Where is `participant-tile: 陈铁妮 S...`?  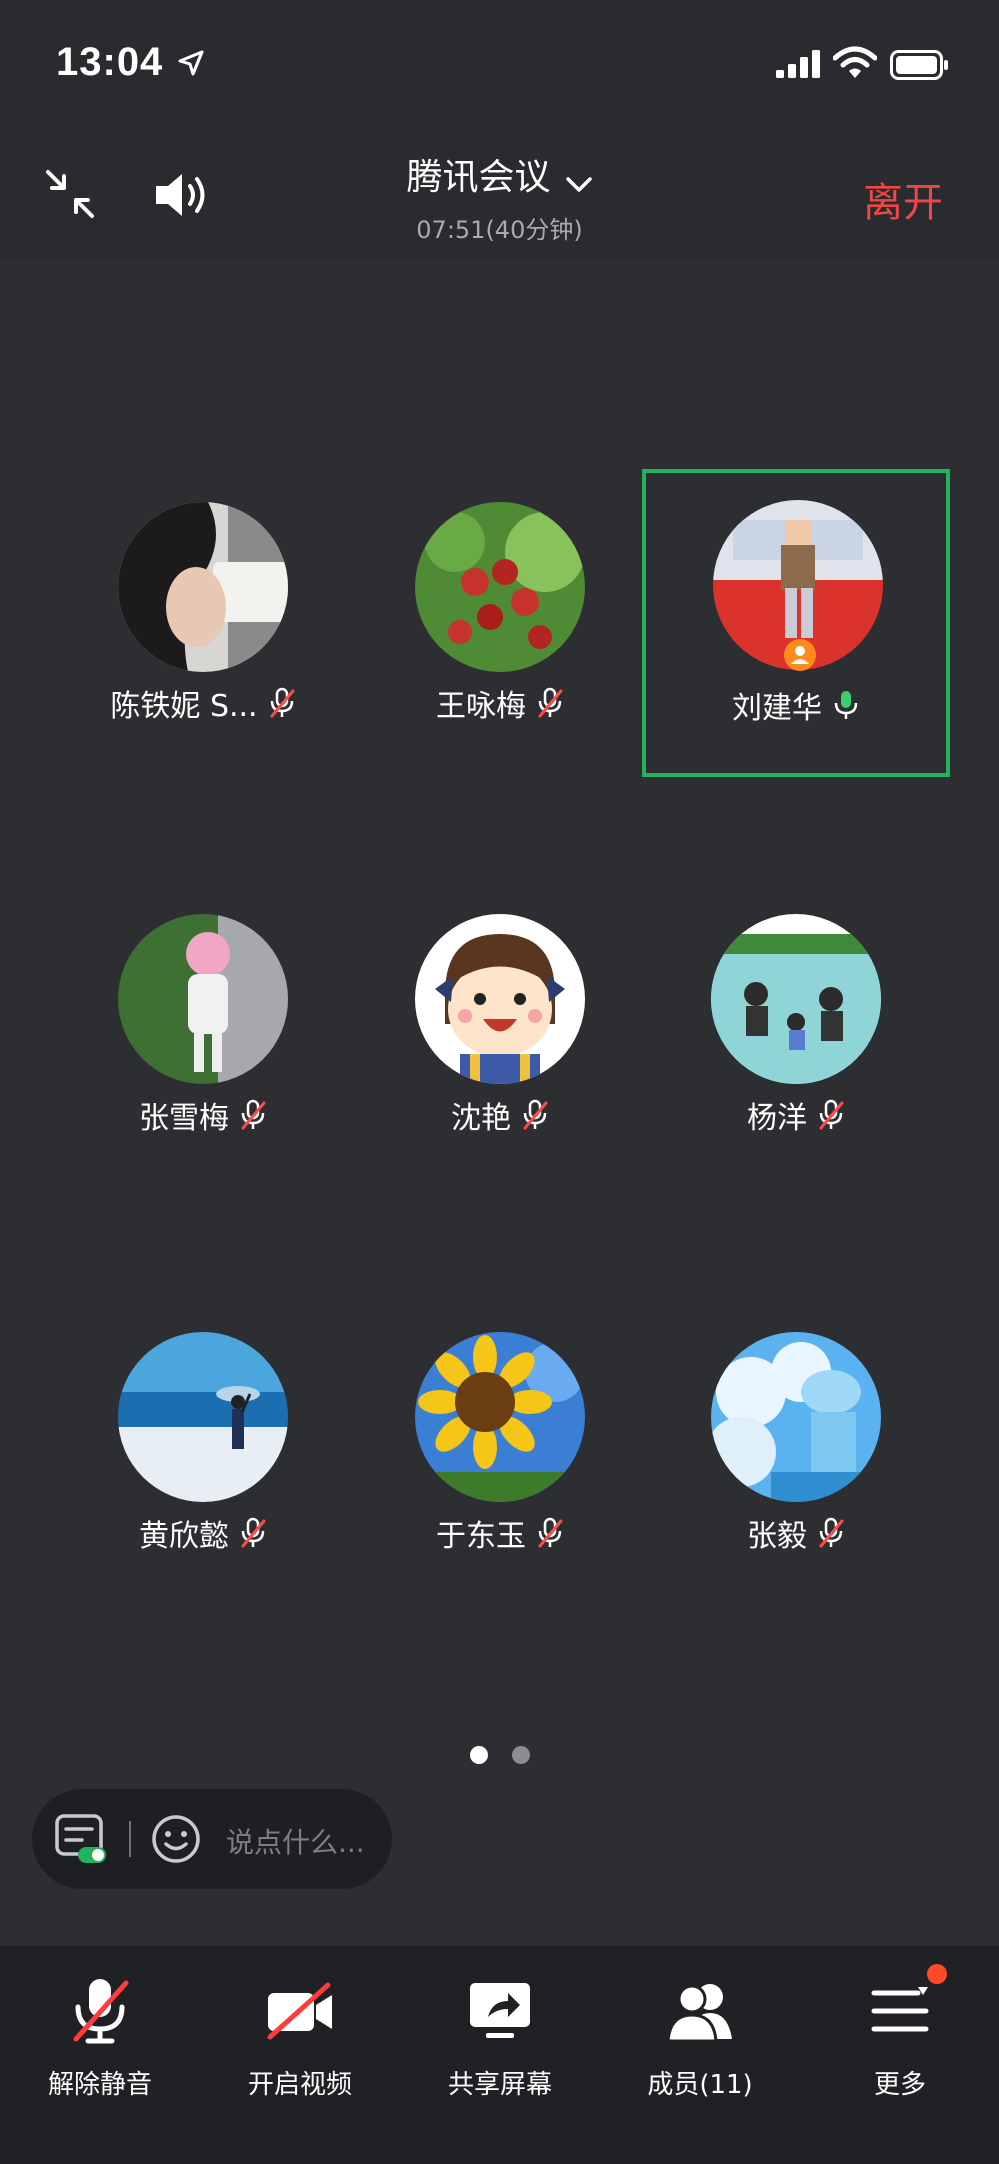
participant-tile: 陈铁妮 S... is located at coordinates (203, 619).